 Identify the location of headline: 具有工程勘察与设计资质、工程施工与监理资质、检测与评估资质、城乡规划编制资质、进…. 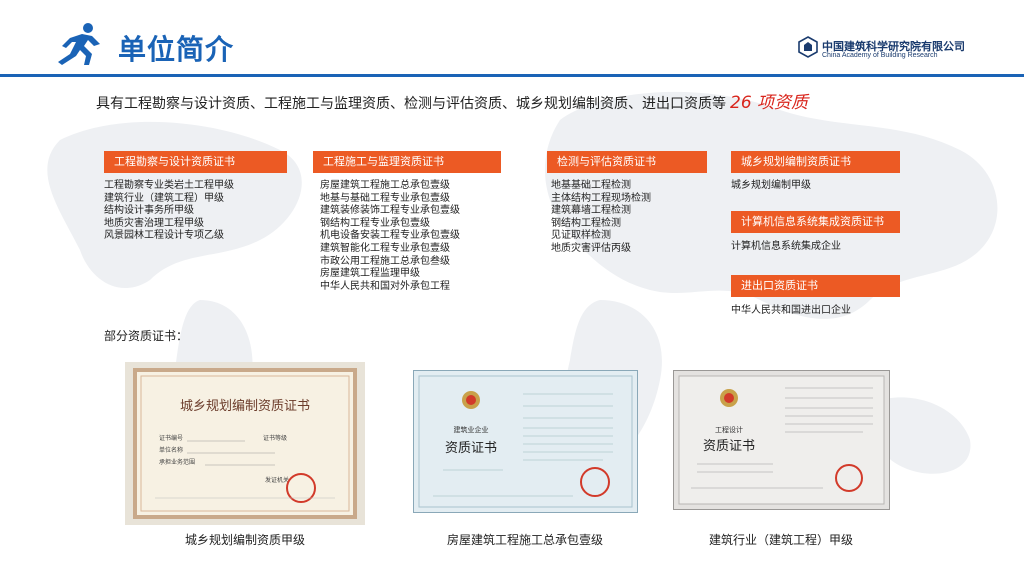
(452, 100).